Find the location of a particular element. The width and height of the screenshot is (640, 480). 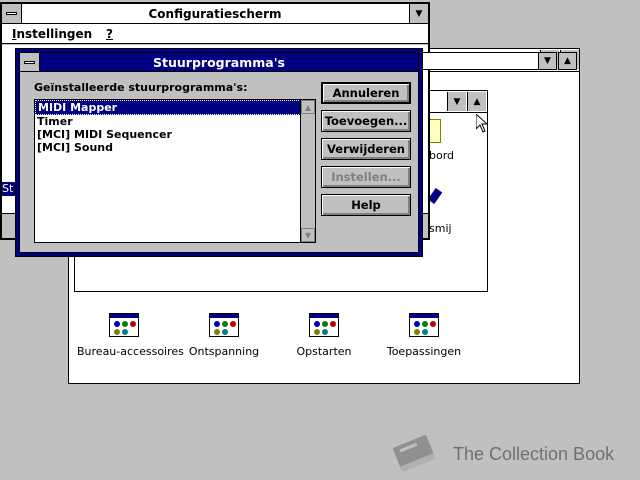

control-panel-menubar: Instellingen ? is located at coordinates (215, 34).